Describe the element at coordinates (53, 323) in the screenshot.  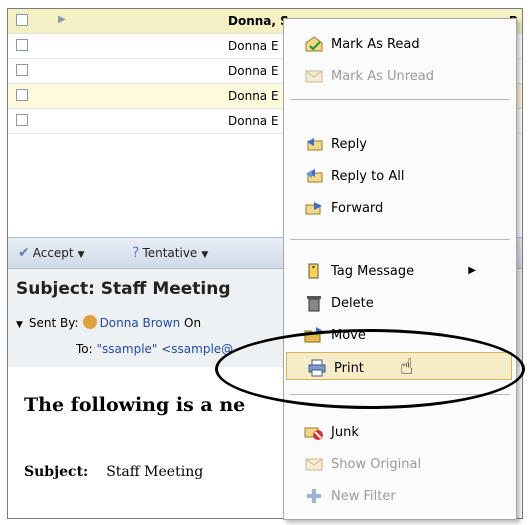
I see `sent-by-label: Sent By:` at that location.